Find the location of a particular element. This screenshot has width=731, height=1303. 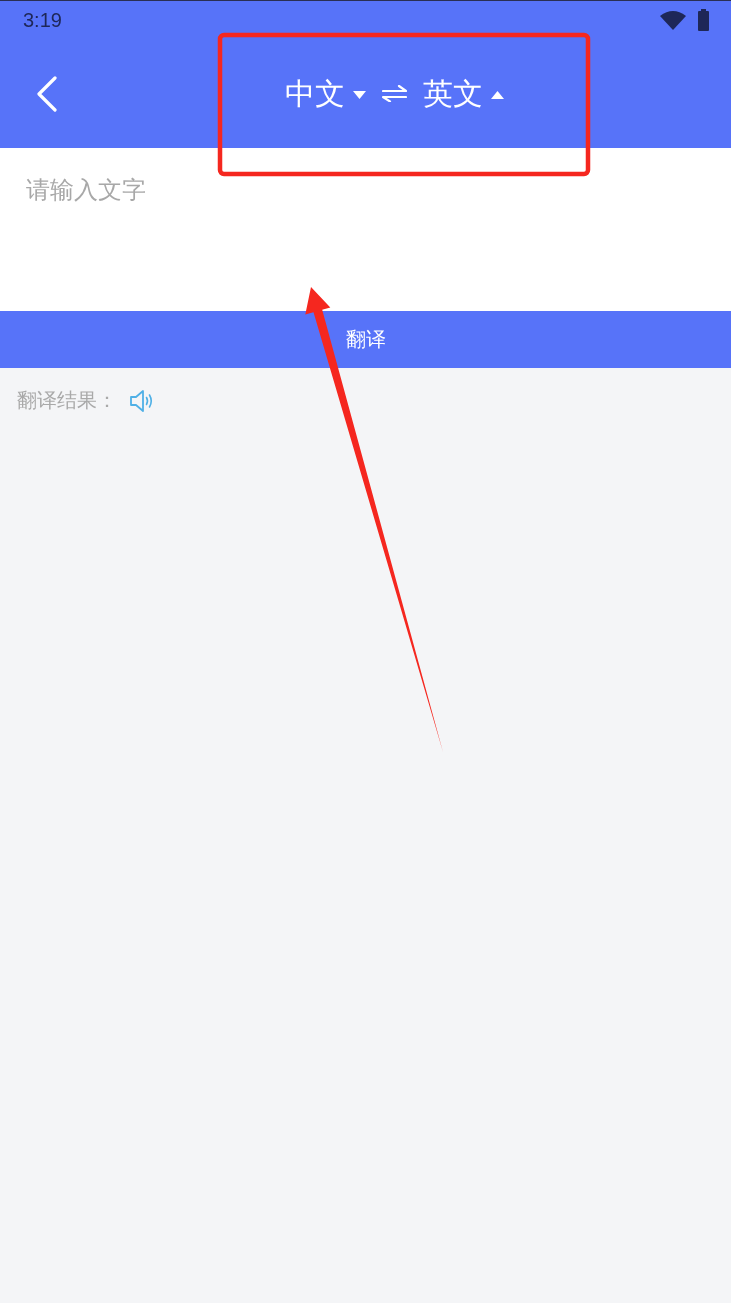

translate-button: 翻译 is located at coordinates (365, 339).